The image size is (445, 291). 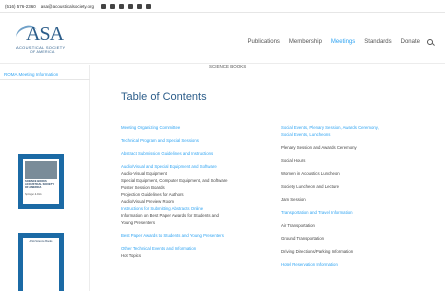 What do you see at coordinates (67, 6) in the screenshot?
I see `email-address: asa@acousticalsociety.org` at bounding box center [67, 6].